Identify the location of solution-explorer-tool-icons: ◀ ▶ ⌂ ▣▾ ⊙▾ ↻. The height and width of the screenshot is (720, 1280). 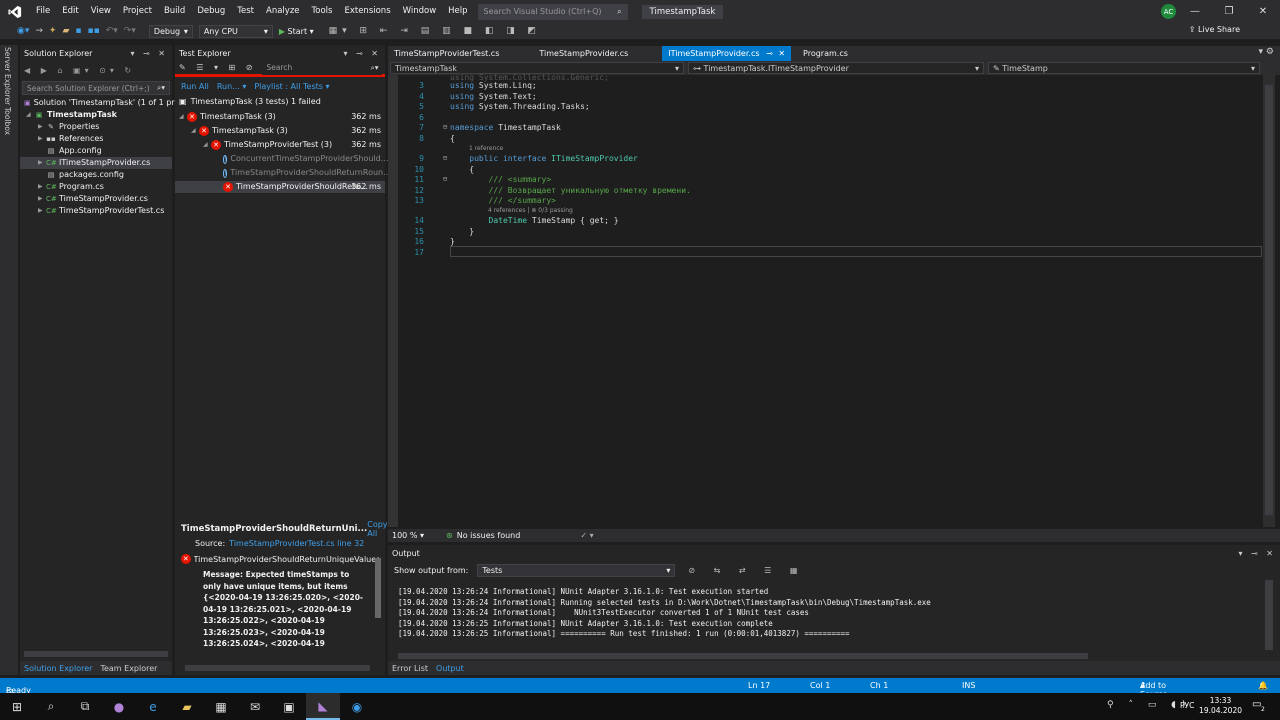
(79, 70).